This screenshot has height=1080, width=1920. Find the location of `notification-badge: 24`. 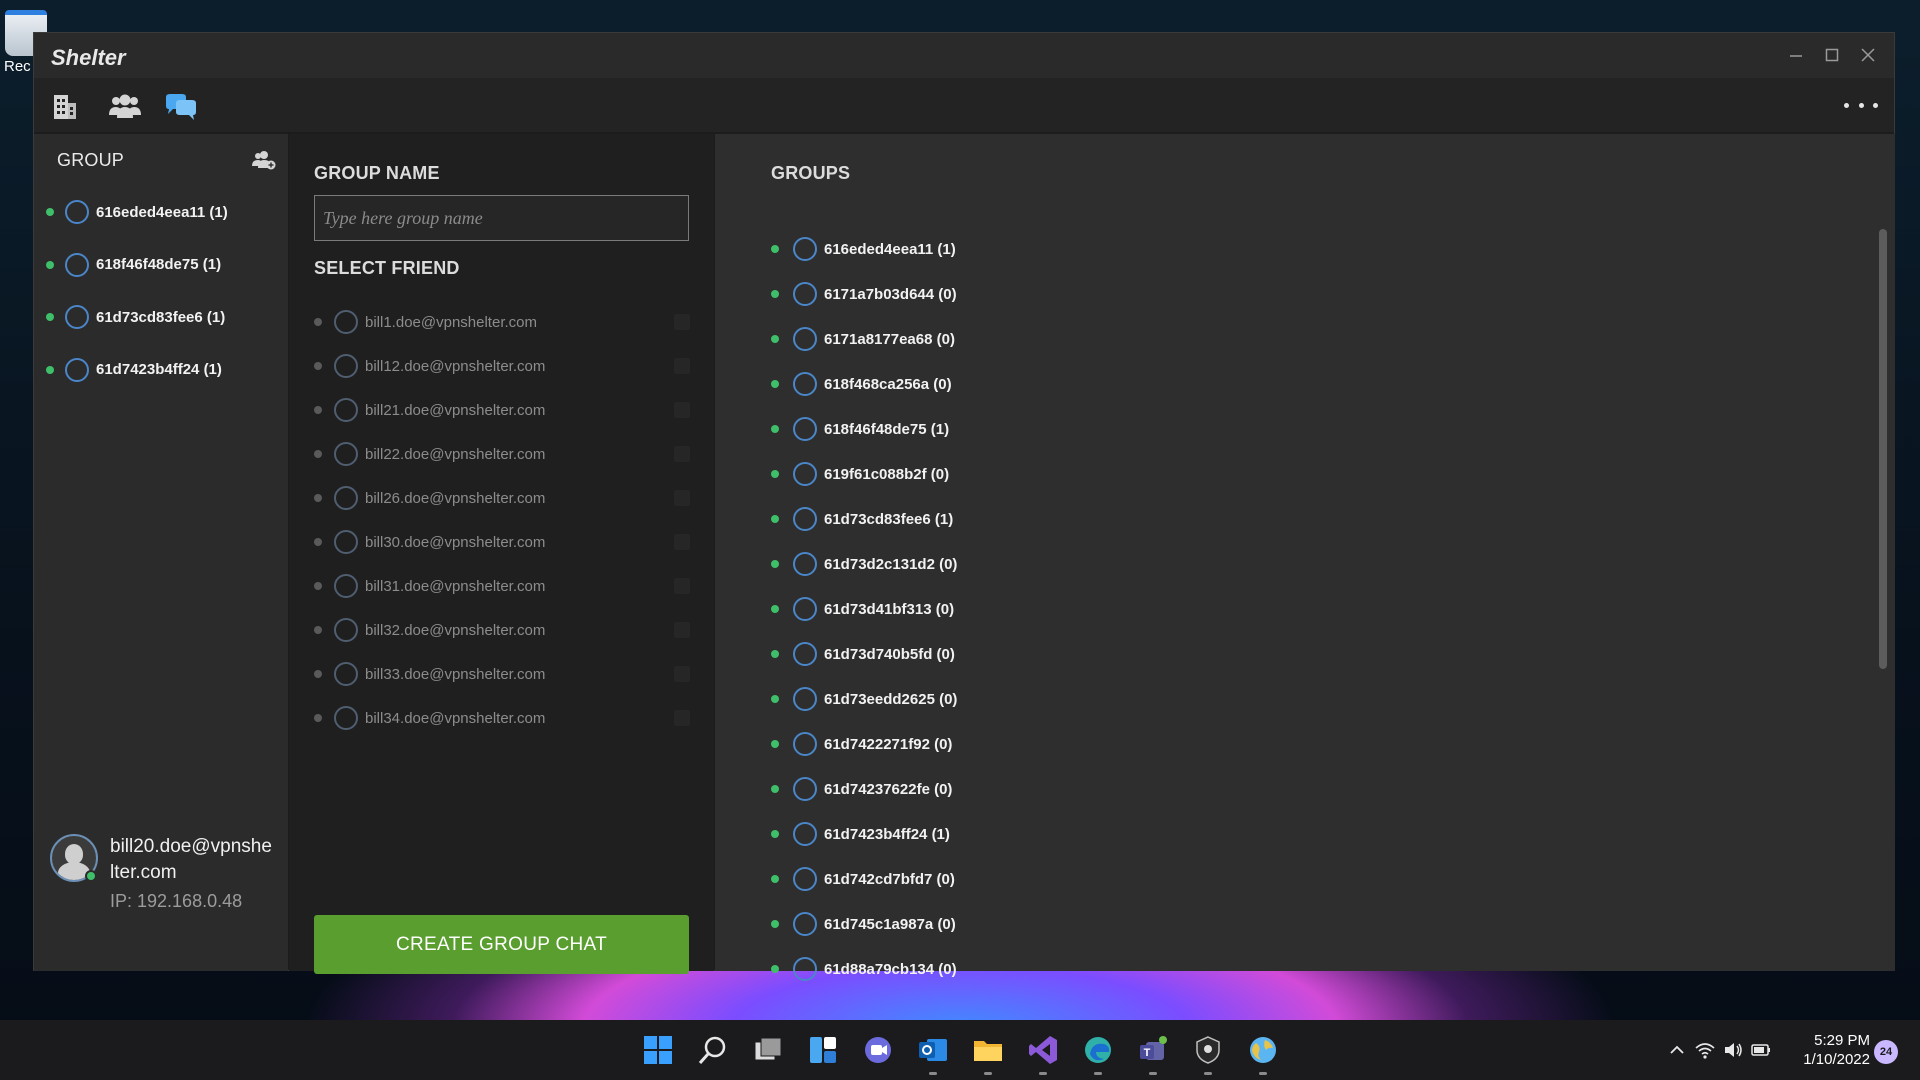

notification-badge: 24 is located at coordinates (1886, 1052).